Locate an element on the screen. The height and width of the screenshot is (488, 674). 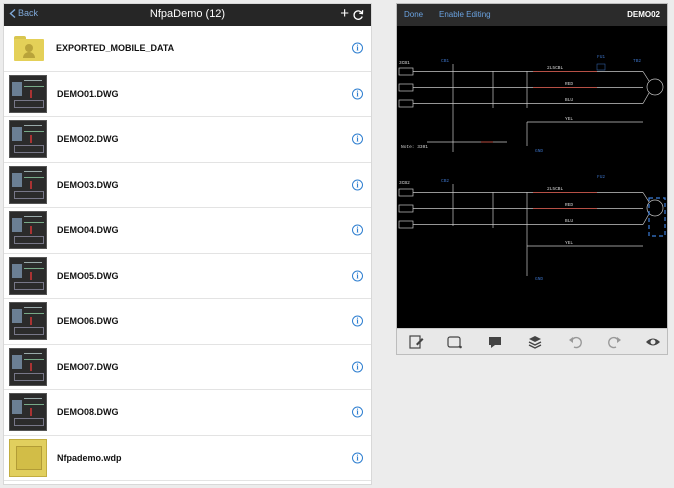
file-browser-nav-bar: Back NfpaDemo (12) + is located at coordinates (187, 15).